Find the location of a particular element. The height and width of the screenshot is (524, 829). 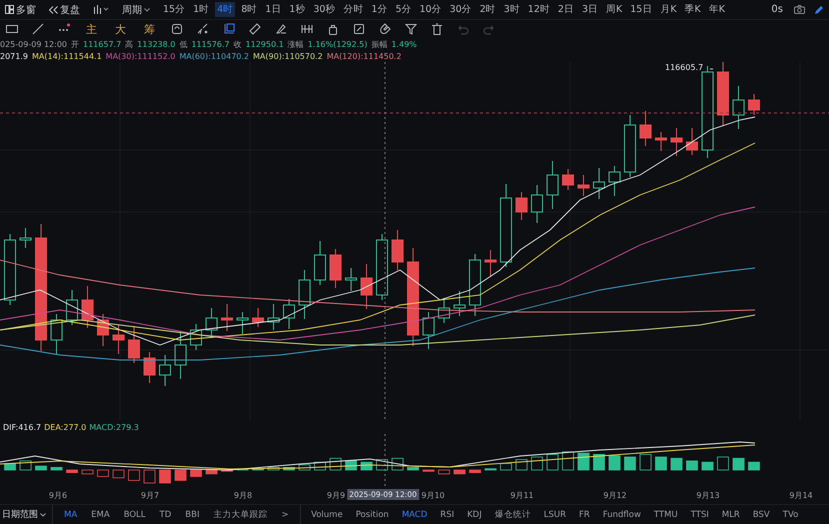

indicator-tab: FR is located at coordinates (584, 515).